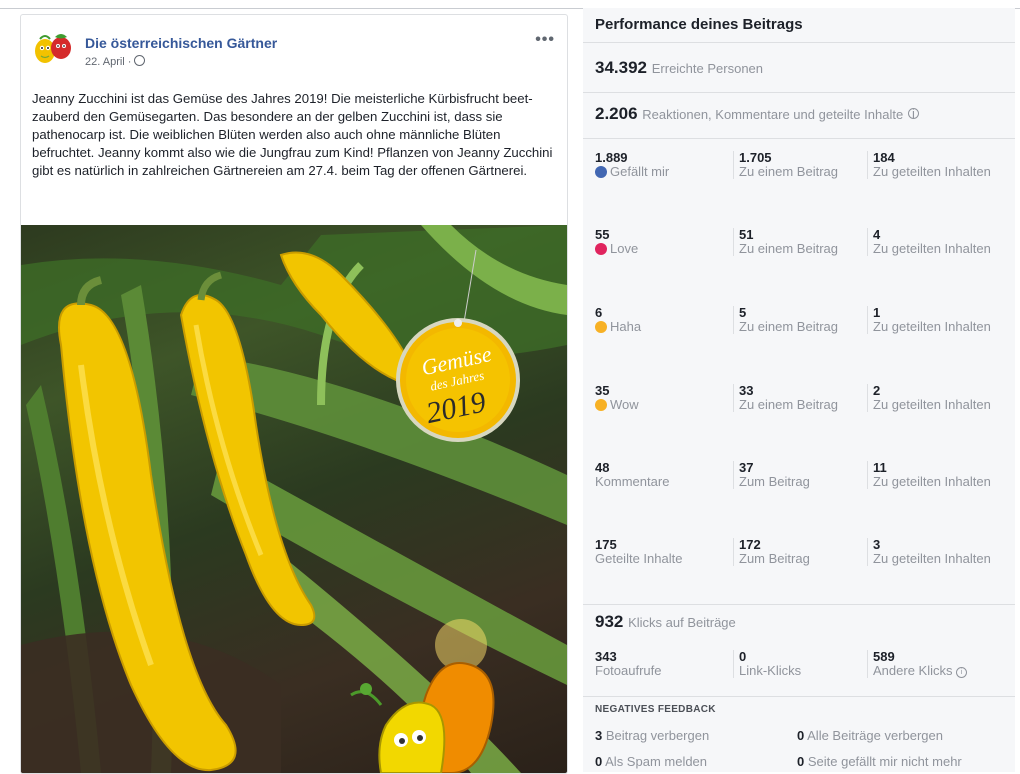 Image resolution: width=1020 pixels, height=774 pixels. I want to click on on-post-count: 33, so click(746, 390).